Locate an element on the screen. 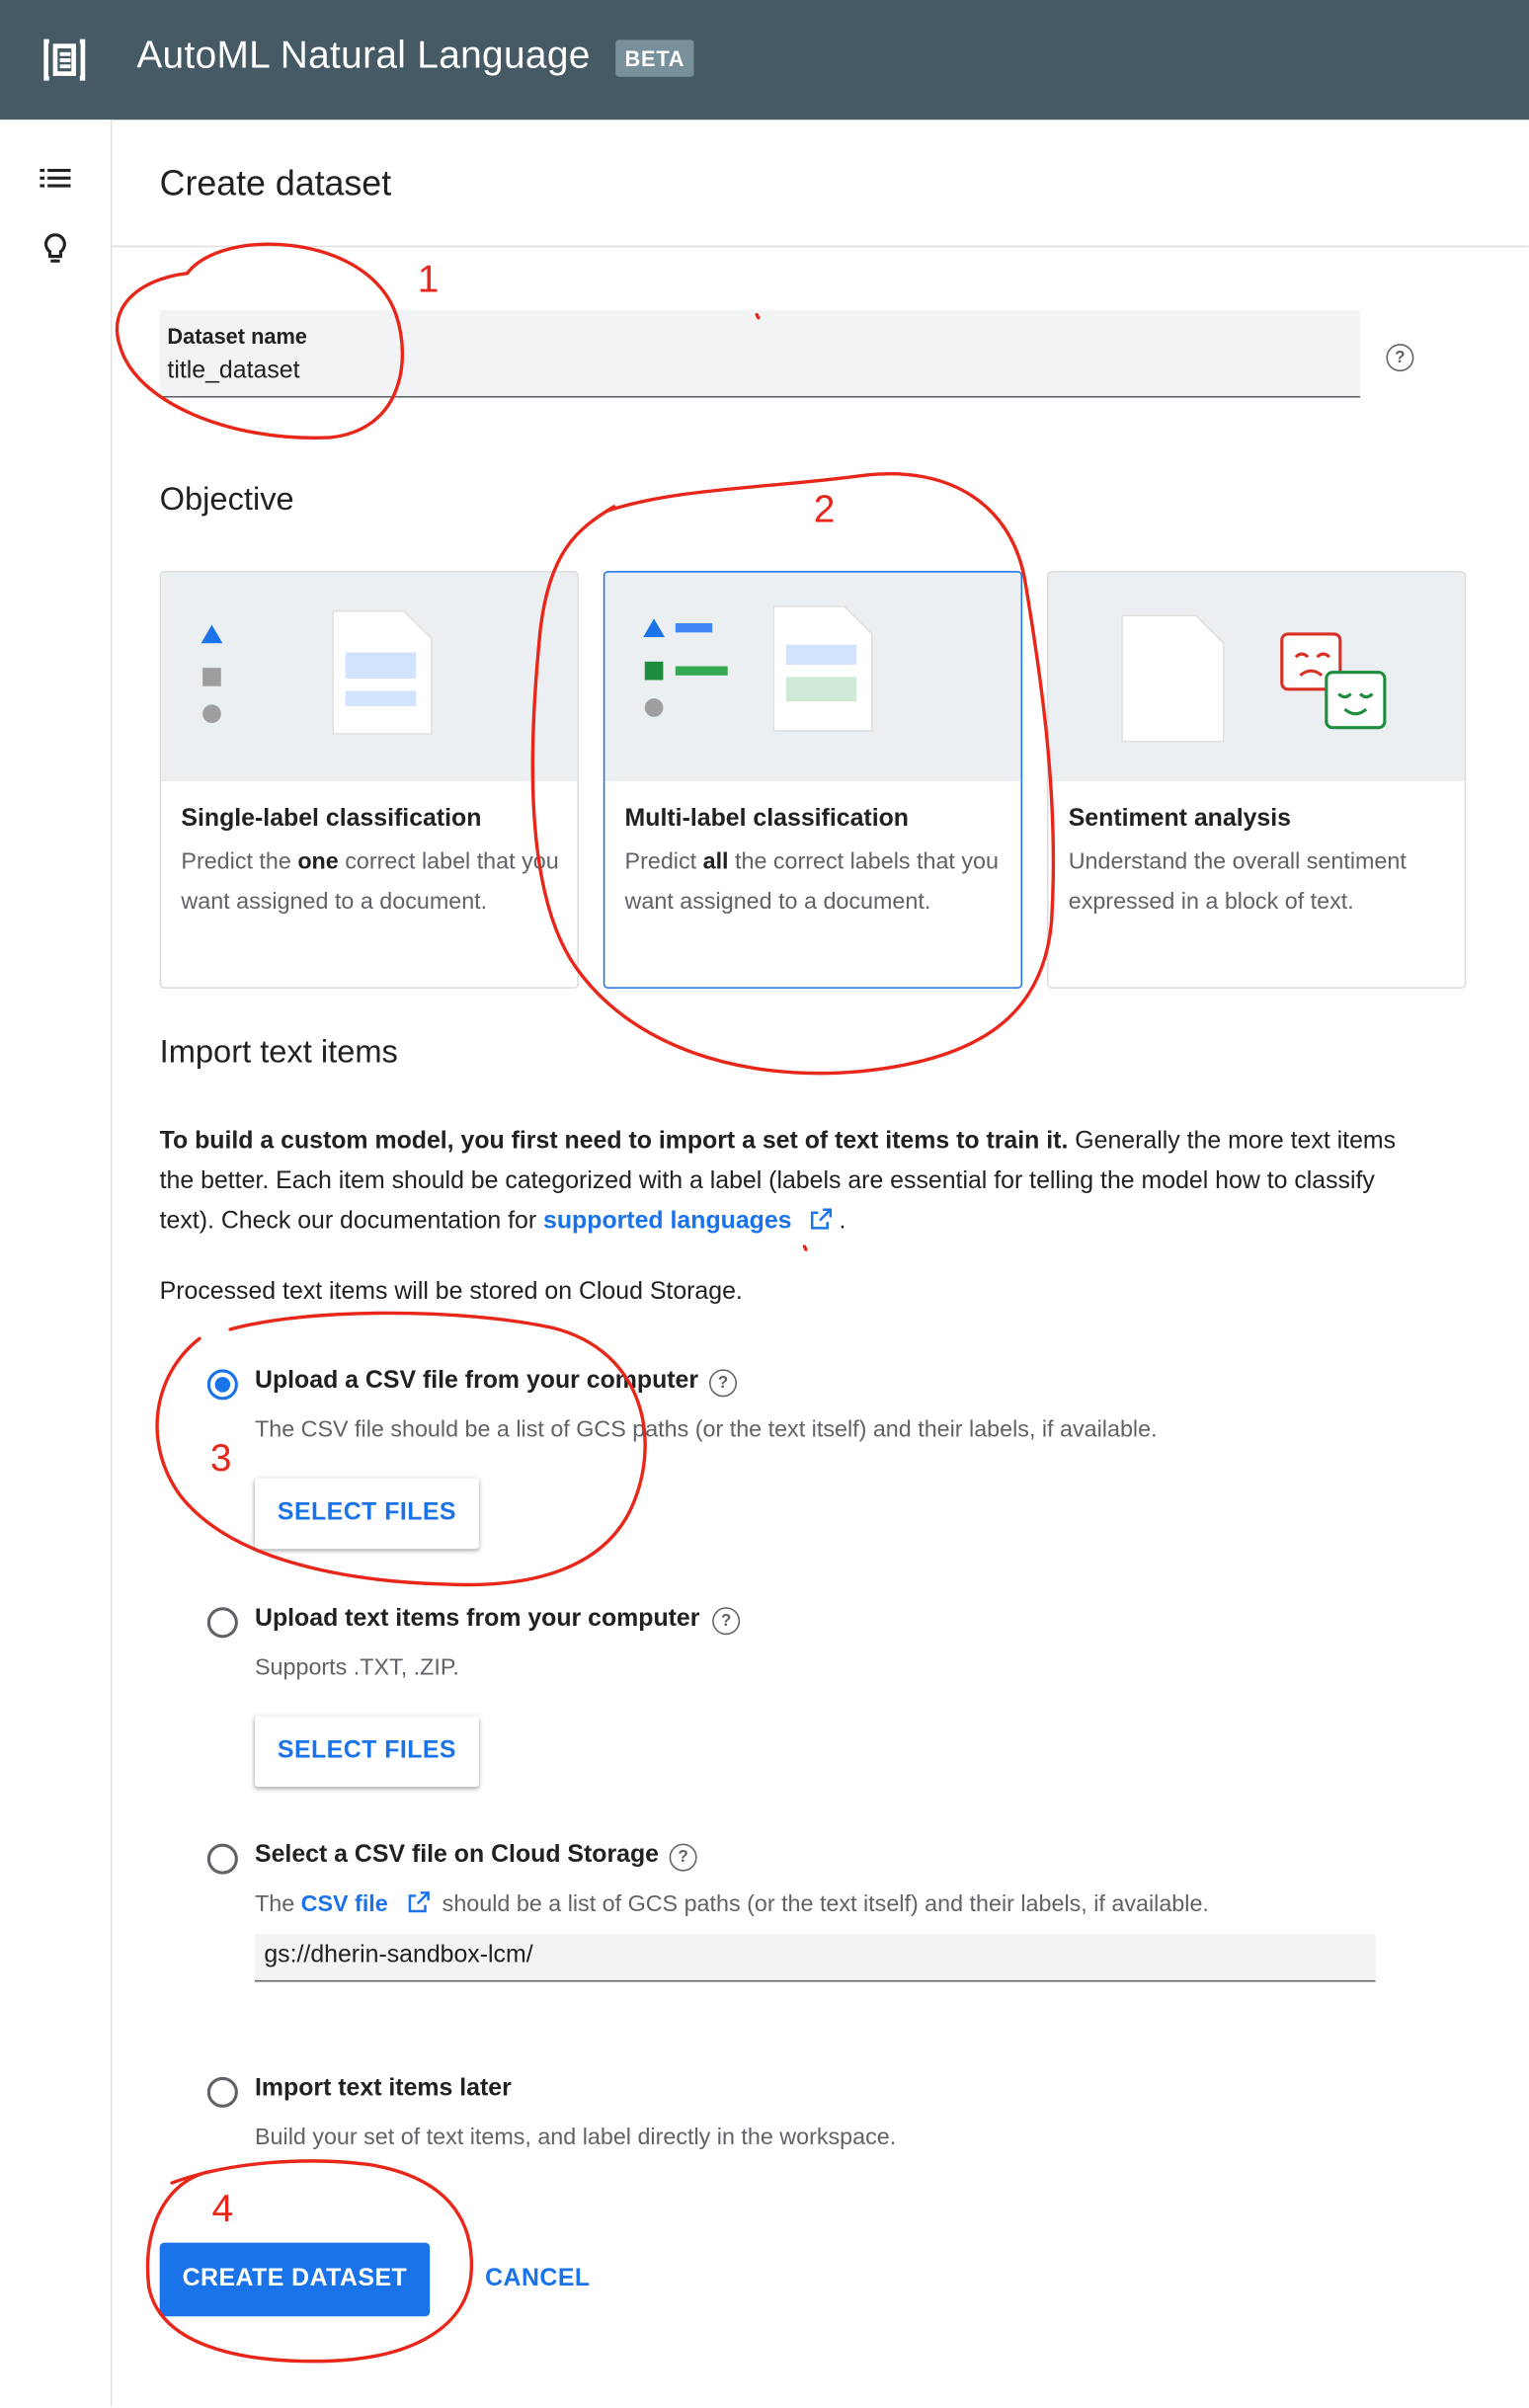  single-label-icon is located at coordinates (317, 672).